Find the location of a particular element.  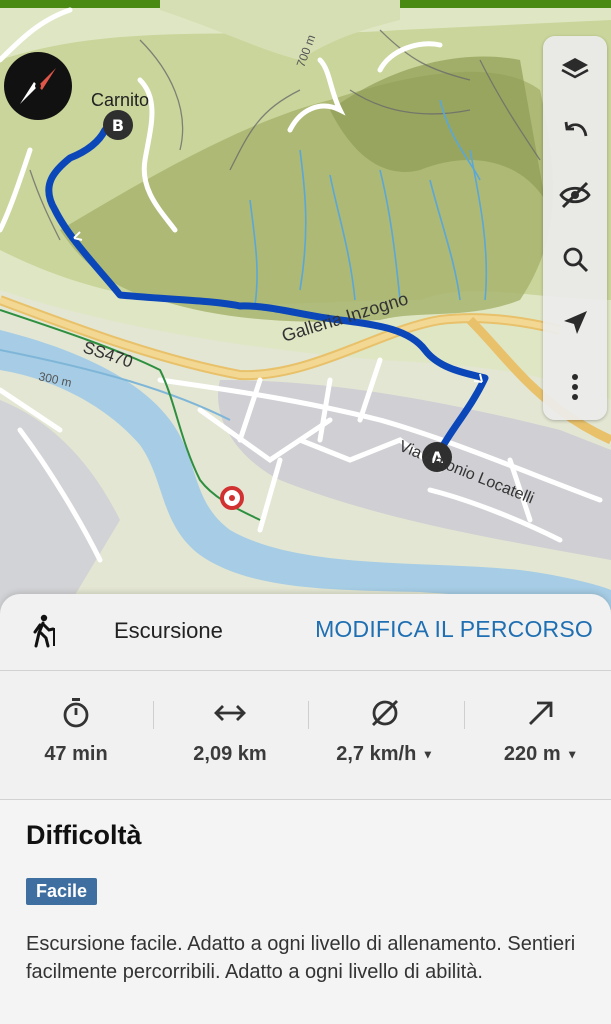

layers-icon is located at coordinates (575, 68).